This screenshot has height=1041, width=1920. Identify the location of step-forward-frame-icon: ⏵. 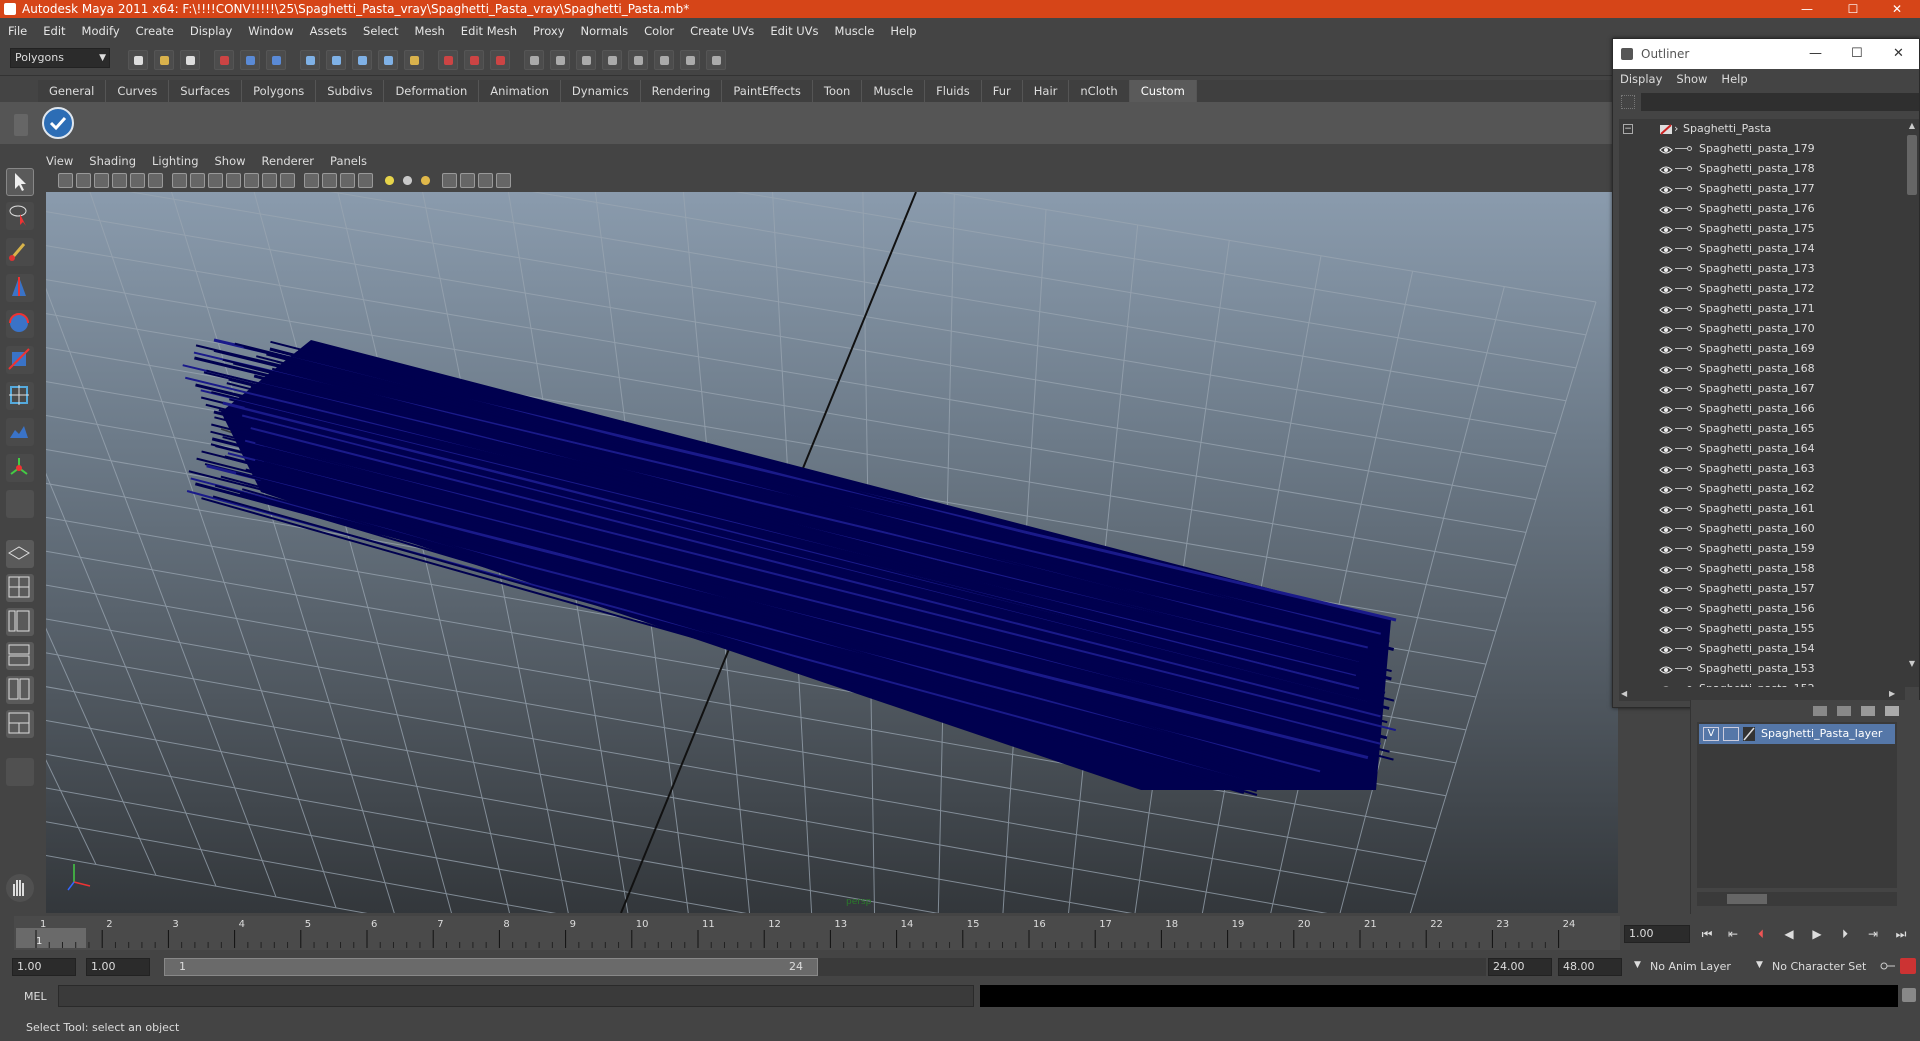
(1845, 934).